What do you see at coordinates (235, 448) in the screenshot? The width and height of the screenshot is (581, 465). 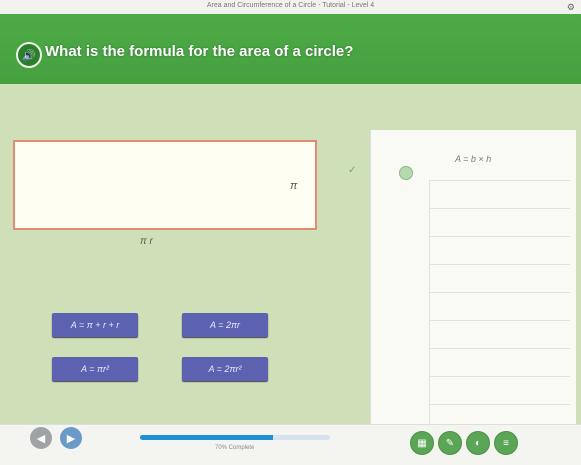 I see `progress-label: 70% Complete` at bounding box center [235, 448].